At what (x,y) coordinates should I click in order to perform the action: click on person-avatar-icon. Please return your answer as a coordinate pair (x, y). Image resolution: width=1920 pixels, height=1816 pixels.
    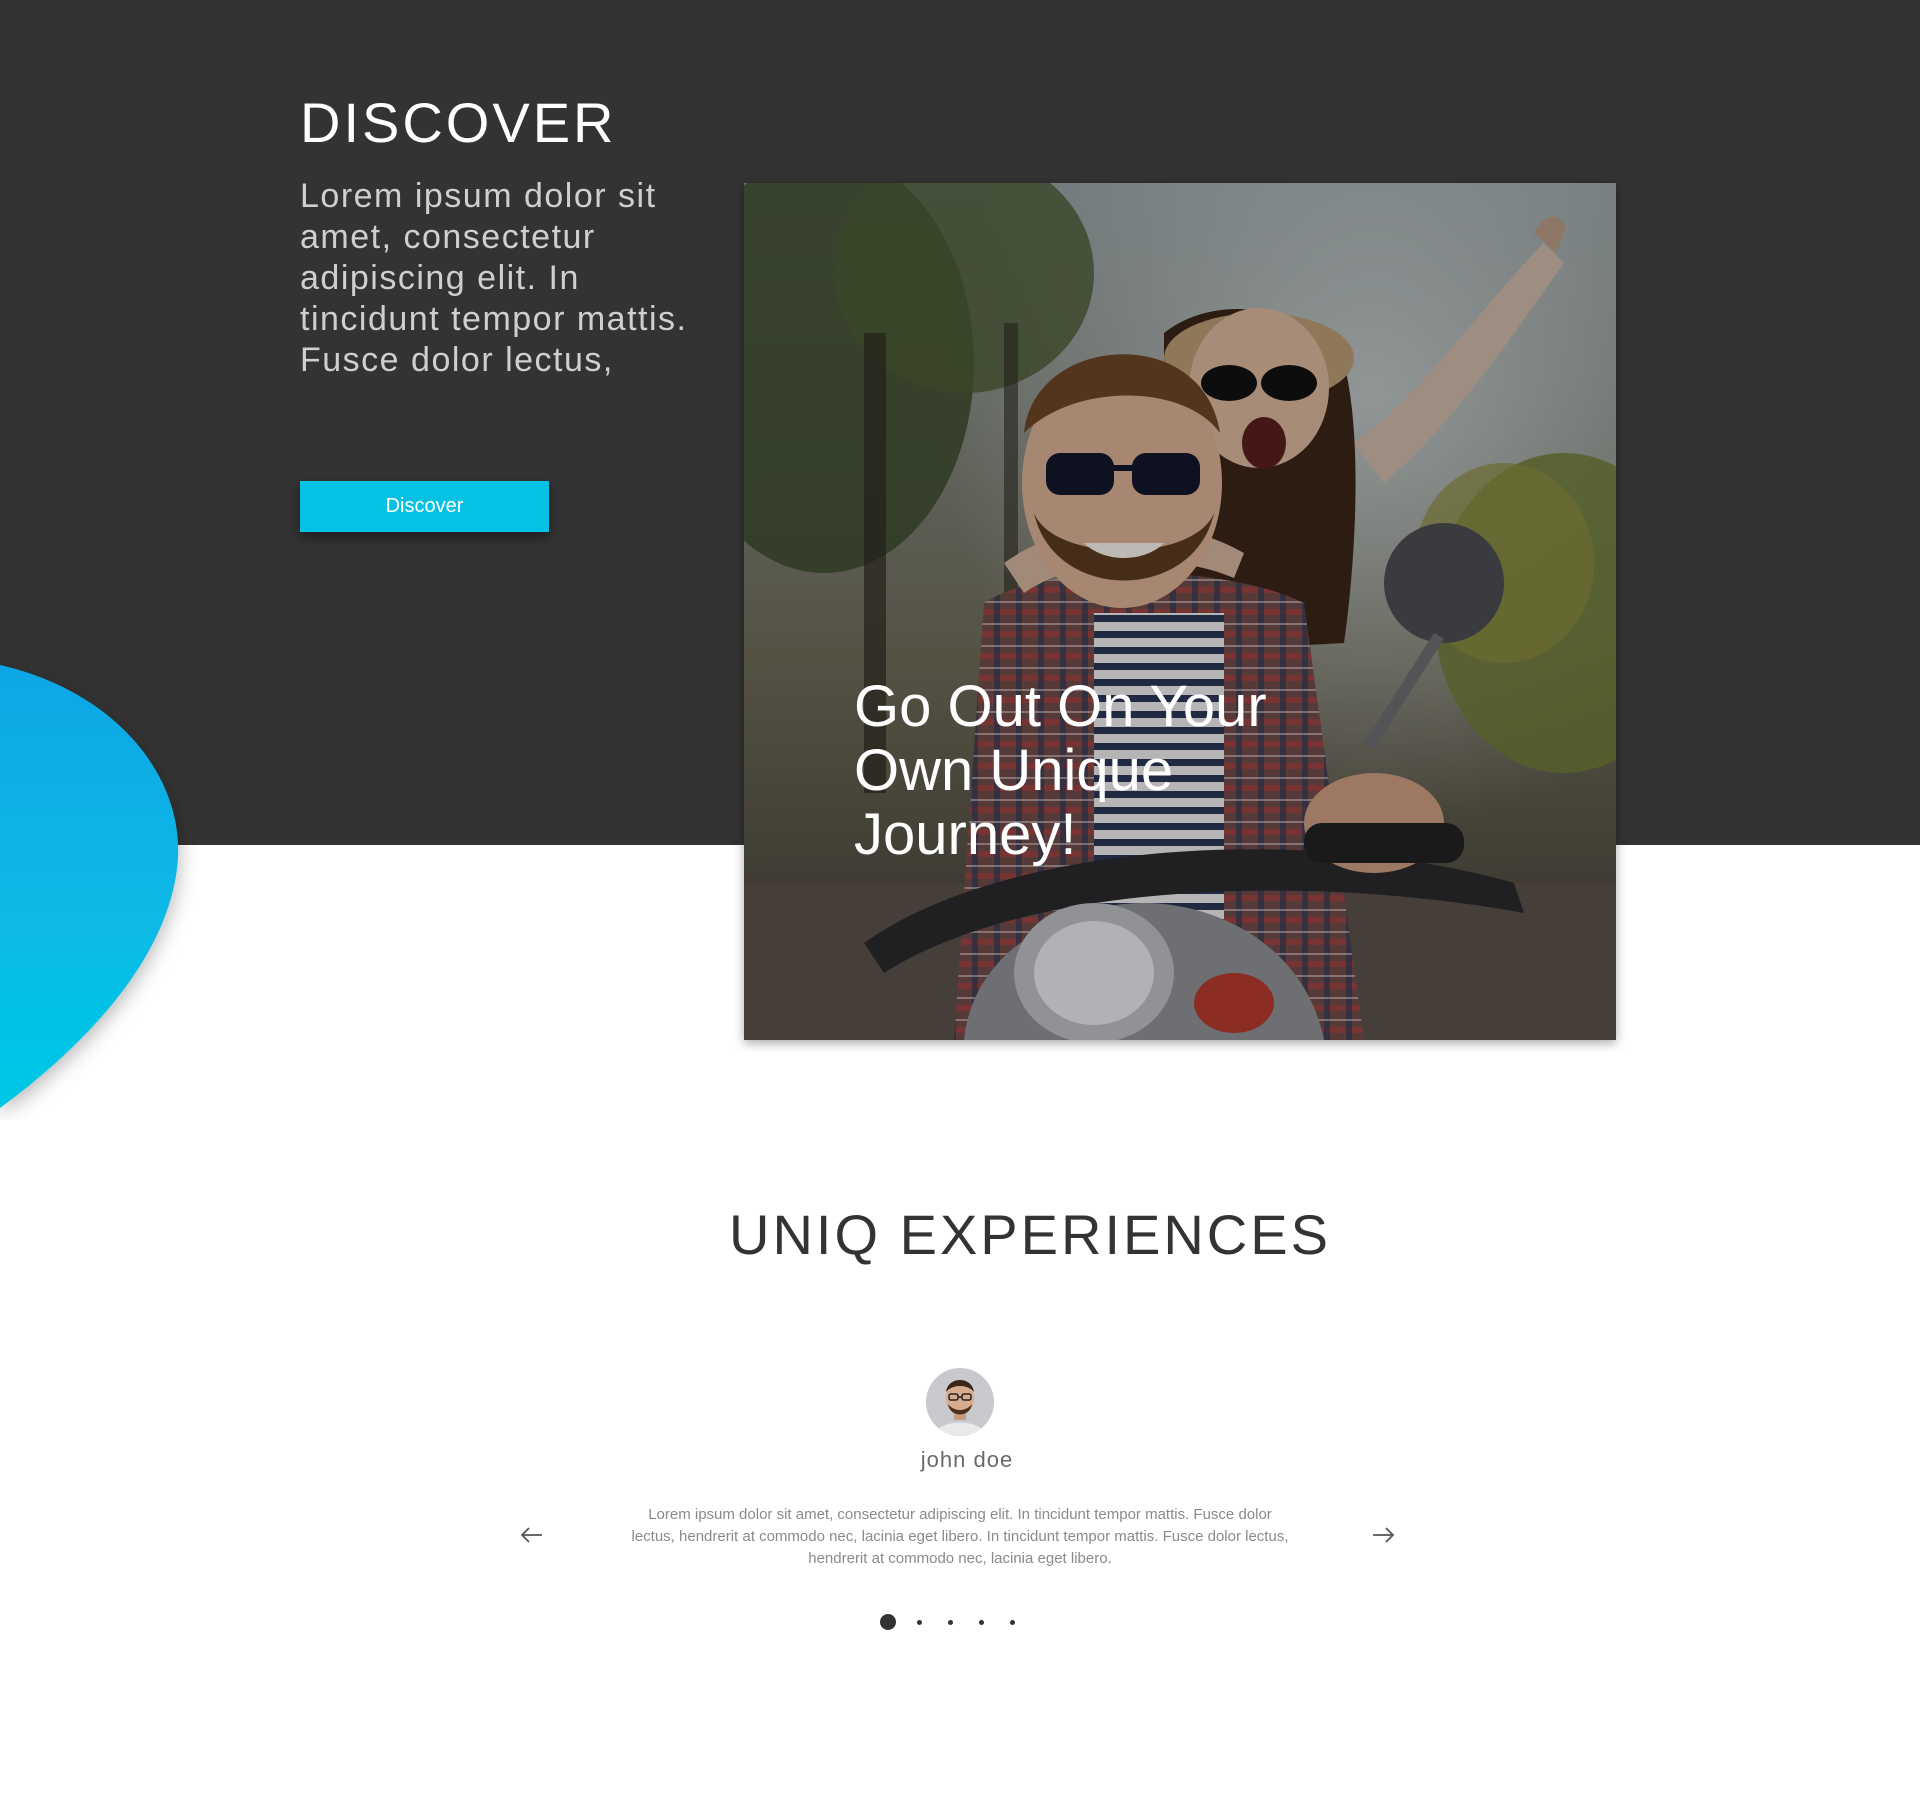
    Looking at the image, I should click on (960, 1402).